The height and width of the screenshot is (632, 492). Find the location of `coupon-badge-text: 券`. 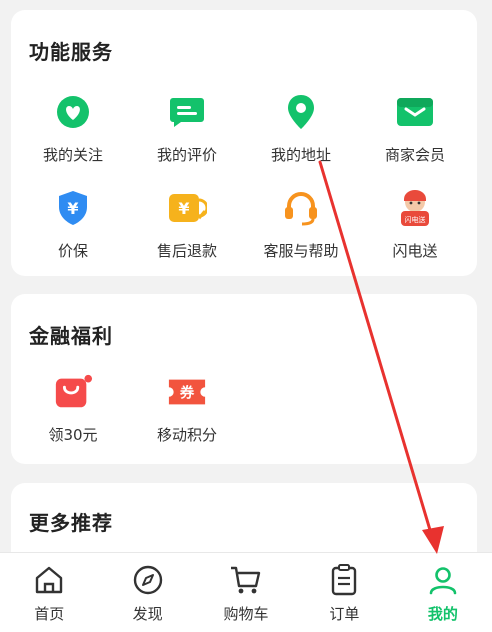

coupon-badge-text: 券 is located at coordinates (187, 393).